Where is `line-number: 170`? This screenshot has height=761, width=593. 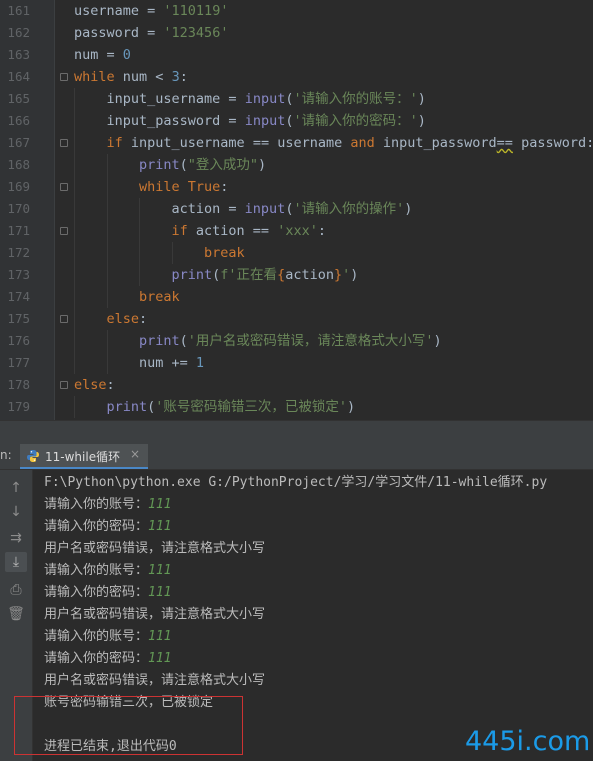 line-number: 170 is located at coordinates (18, 208).